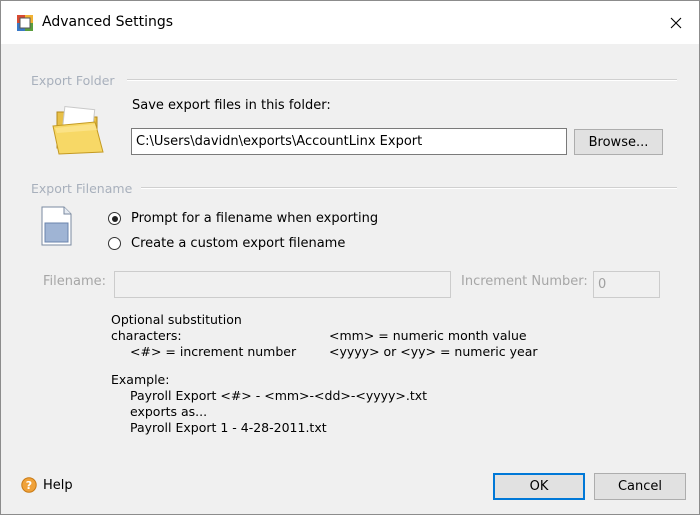  What do you see at coordinates (428, 335) in the screenshot?
I see `substitution-month: <mm> = numeric month value` at bounding box center [428, 335].